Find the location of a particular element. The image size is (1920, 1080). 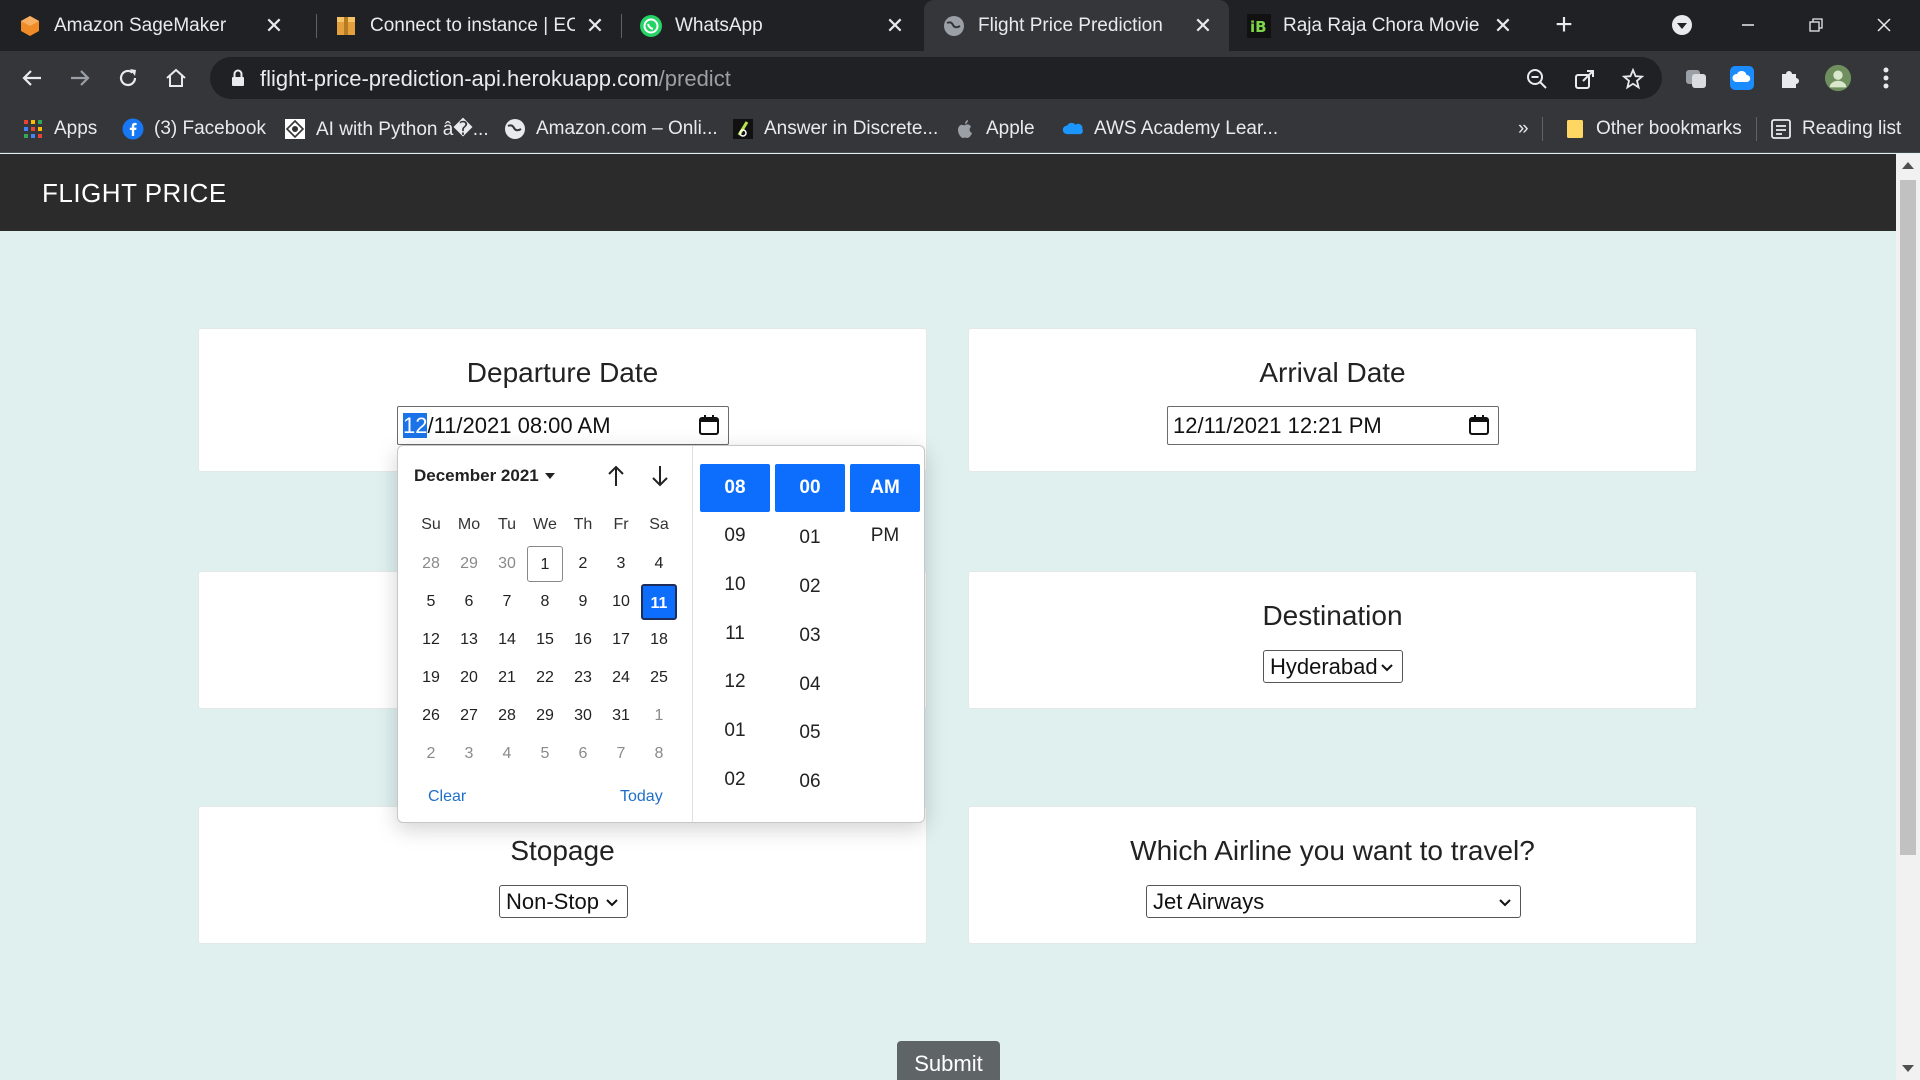

tab-flight-price-prediction: Flight Price Prediction ✕ is located at coordinates (1076, 25).